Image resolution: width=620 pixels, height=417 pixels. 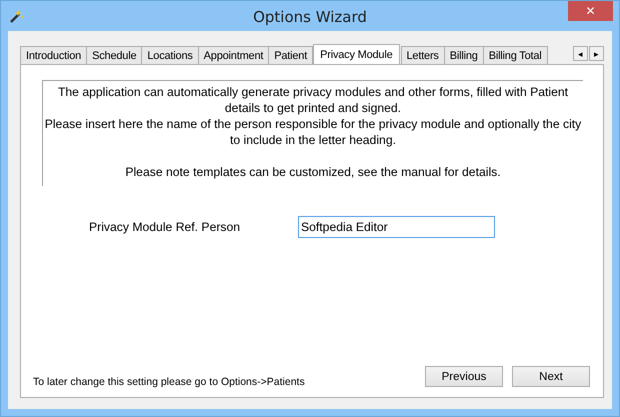 I want to click on close-button: ✕, so click(x=590, y=11).